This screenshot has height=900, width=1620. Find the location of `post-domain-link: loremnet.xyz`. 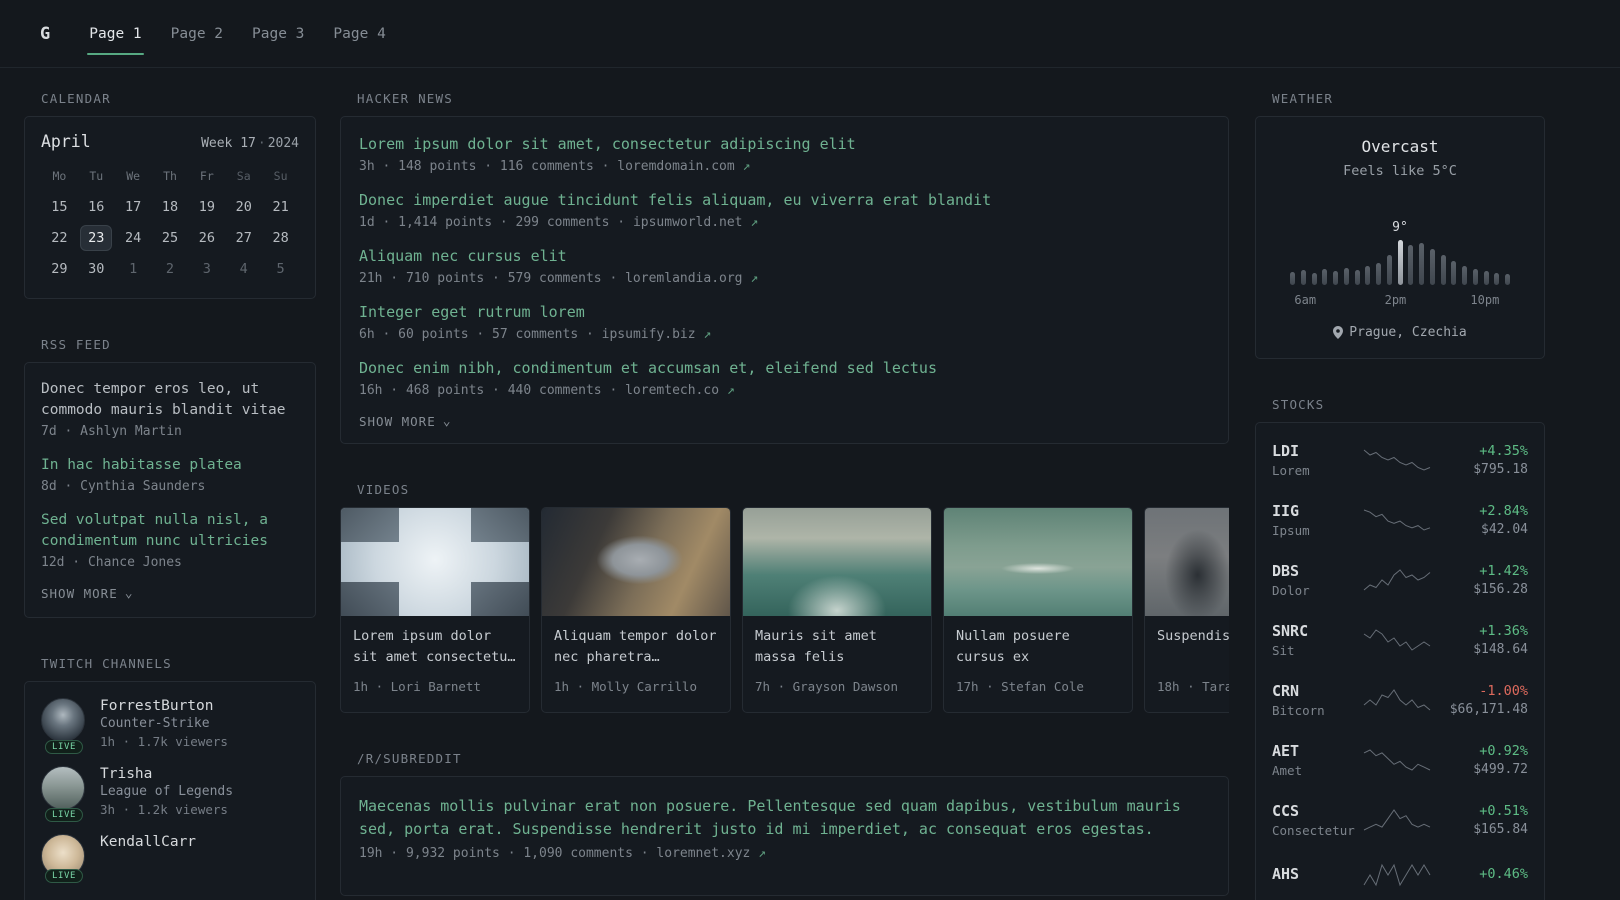

post-domain-link: loremnet.xyz is located at coordinates (707, 853).